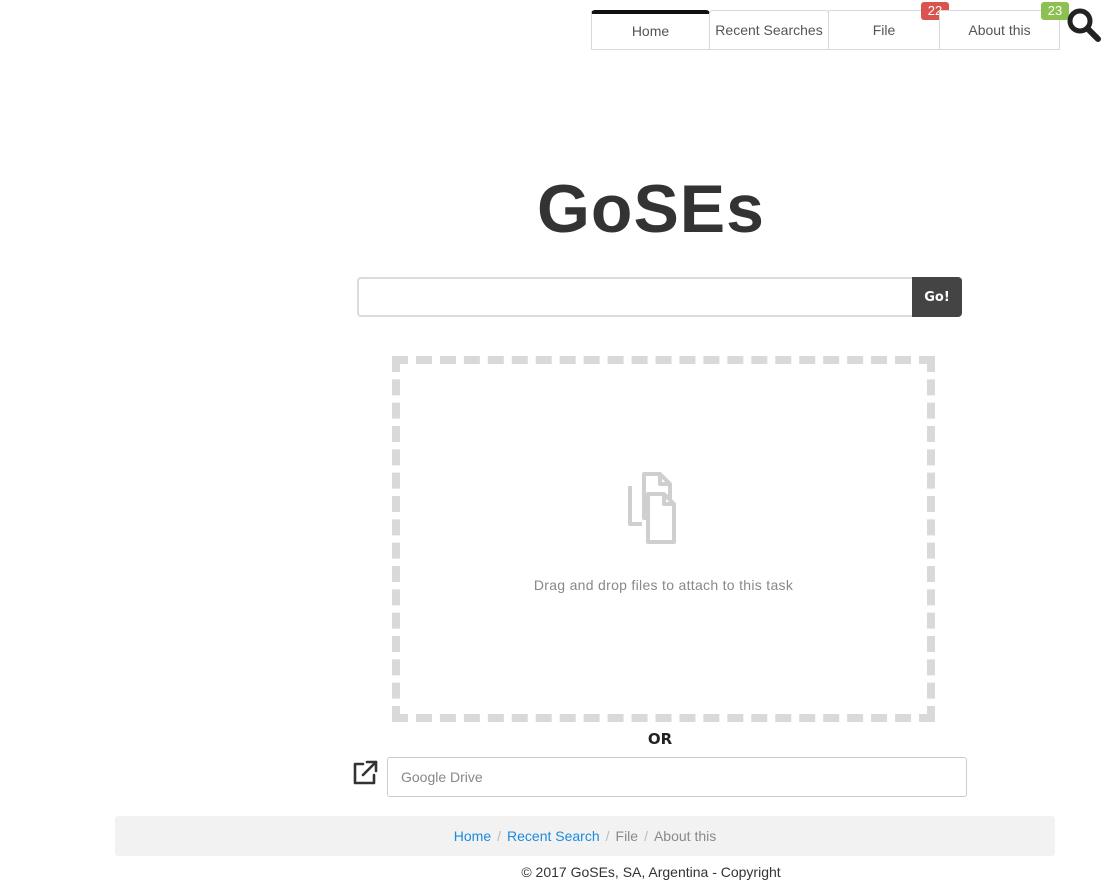 The width and height of the screenshot is (1102, 882). I want to click on breadcrumb-home: Home, so click(472, 836).